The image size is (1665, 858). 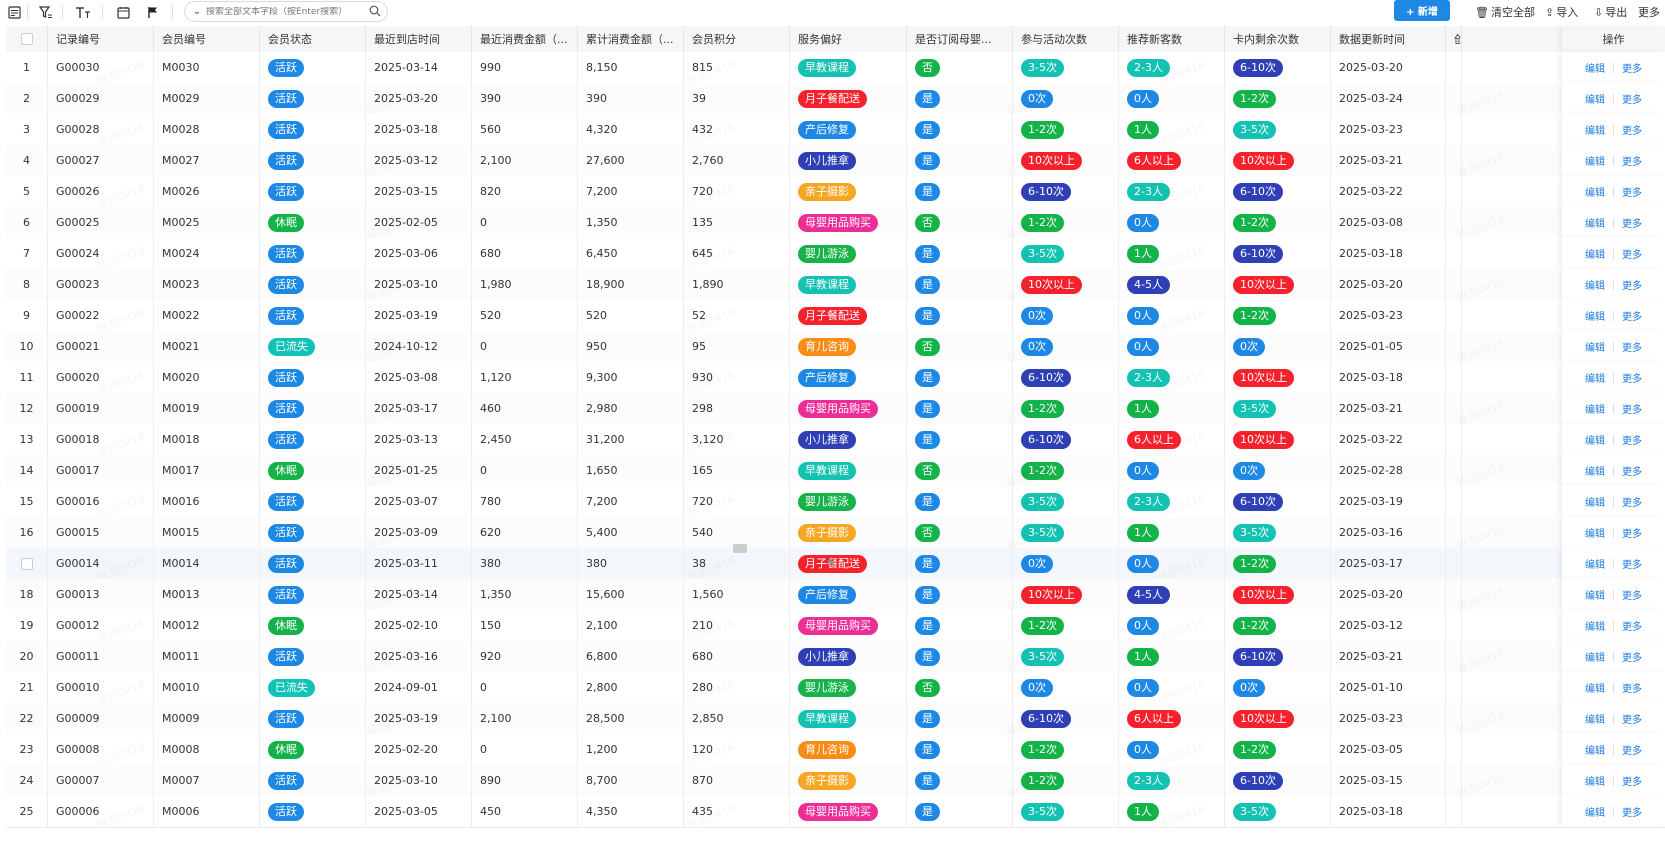 What do you see at coordinates (101, 377) in the screenshot?
I see `record-id-cell: G00020` at bounding box center [101, 377].